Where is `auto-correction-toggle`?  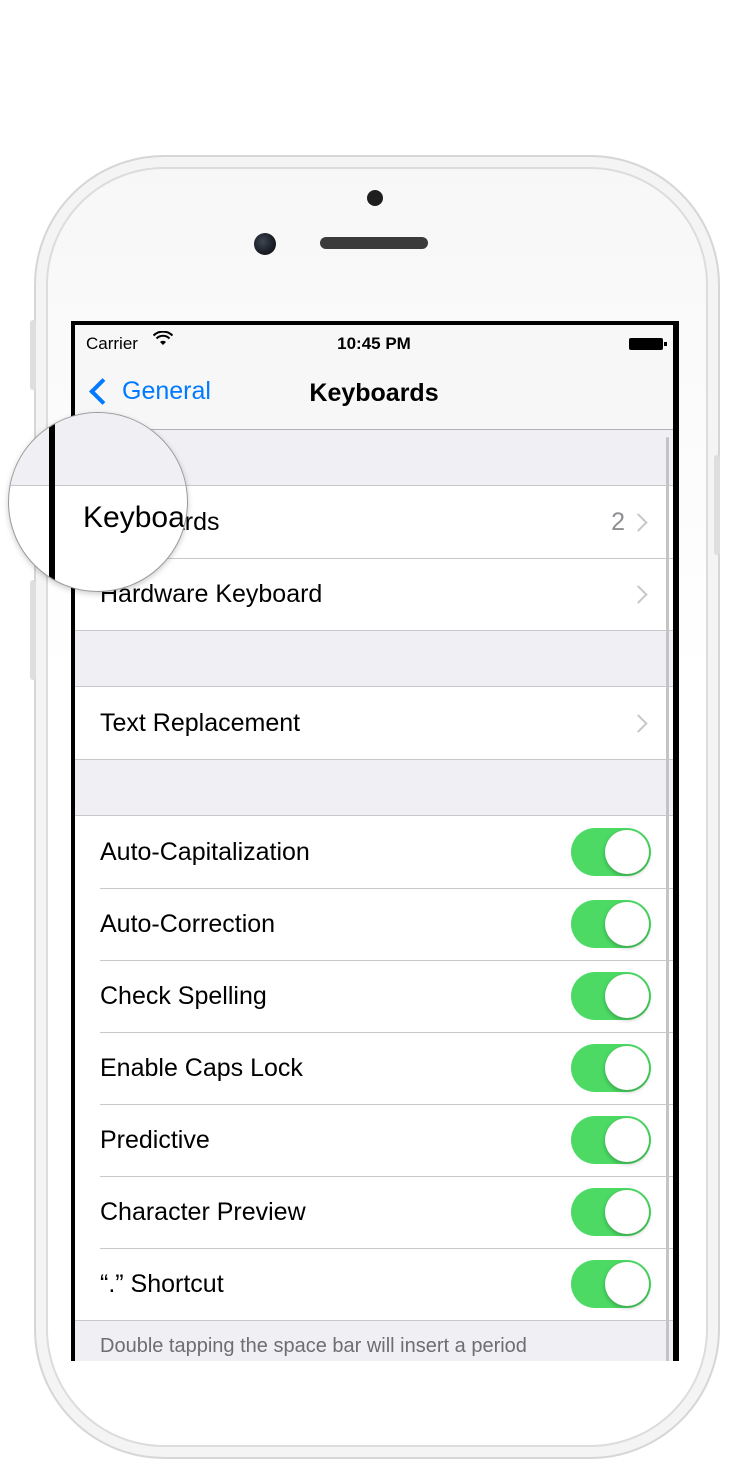
auto-correction-toggle is located at coordinates (611, 924).